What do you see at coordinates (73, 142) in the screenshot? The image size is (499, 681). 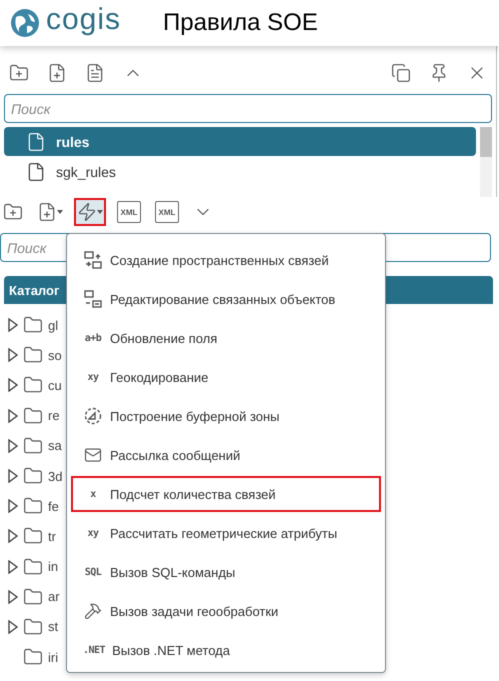 I see `list-item-text: rules` at bounding box center [73, 142].